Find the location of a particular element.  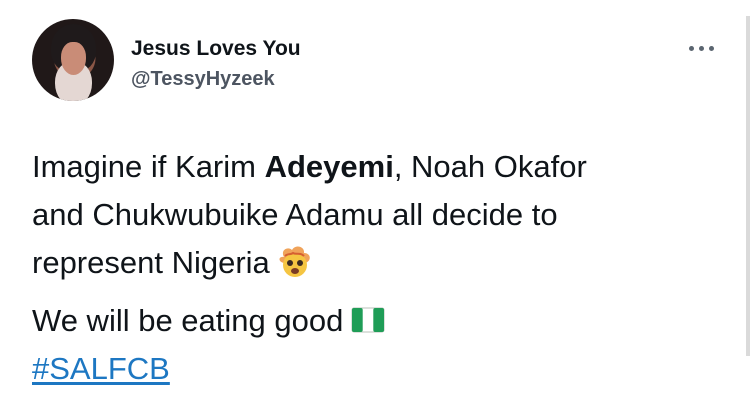

tweet-text-segment: represent Nigeria is located at coordinates (151, 262).